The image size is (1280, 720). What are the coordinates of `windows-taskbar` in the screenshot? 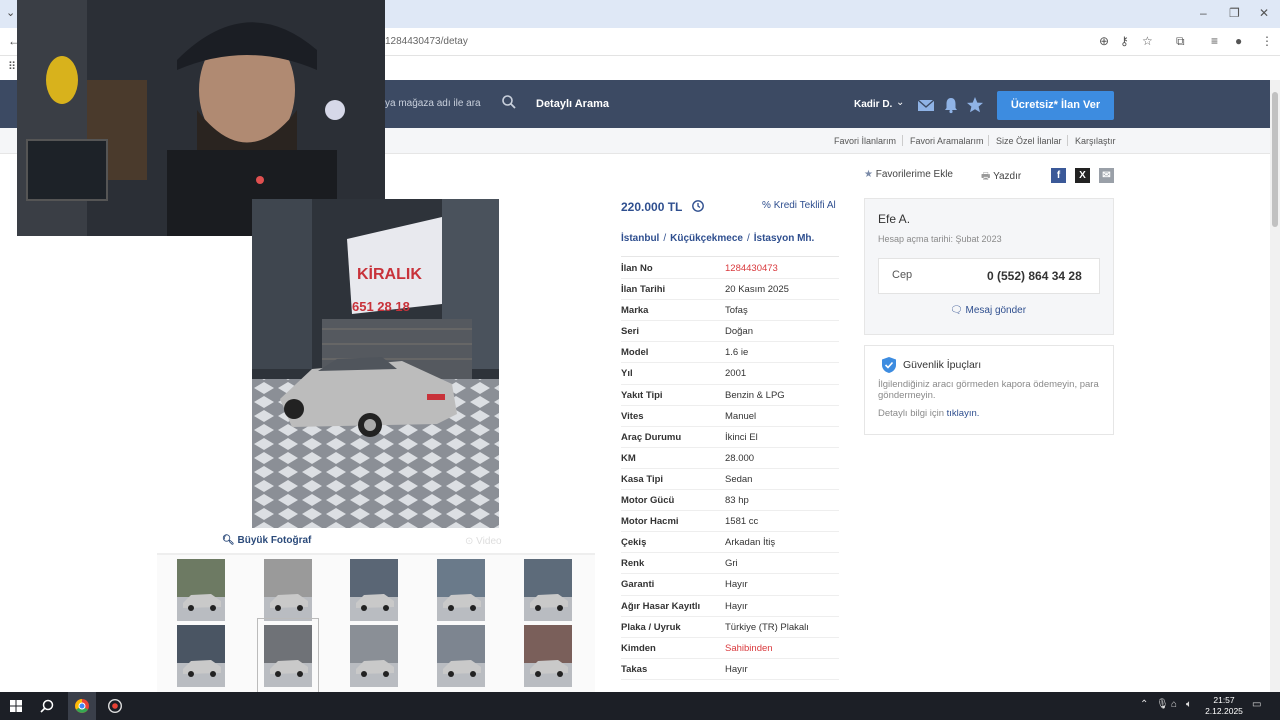 It's located at (640, 706).